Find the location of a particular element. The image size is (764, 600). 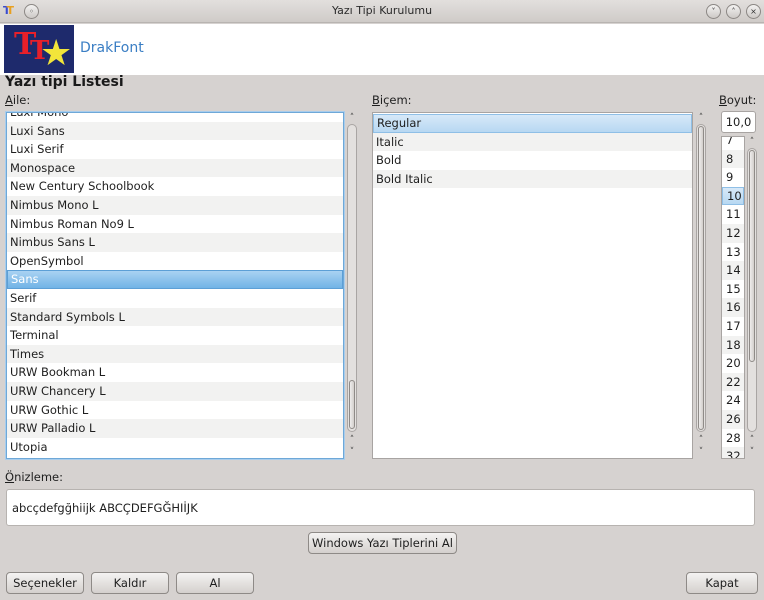

size-list-item: 22 is located at coordinates (733, 382).